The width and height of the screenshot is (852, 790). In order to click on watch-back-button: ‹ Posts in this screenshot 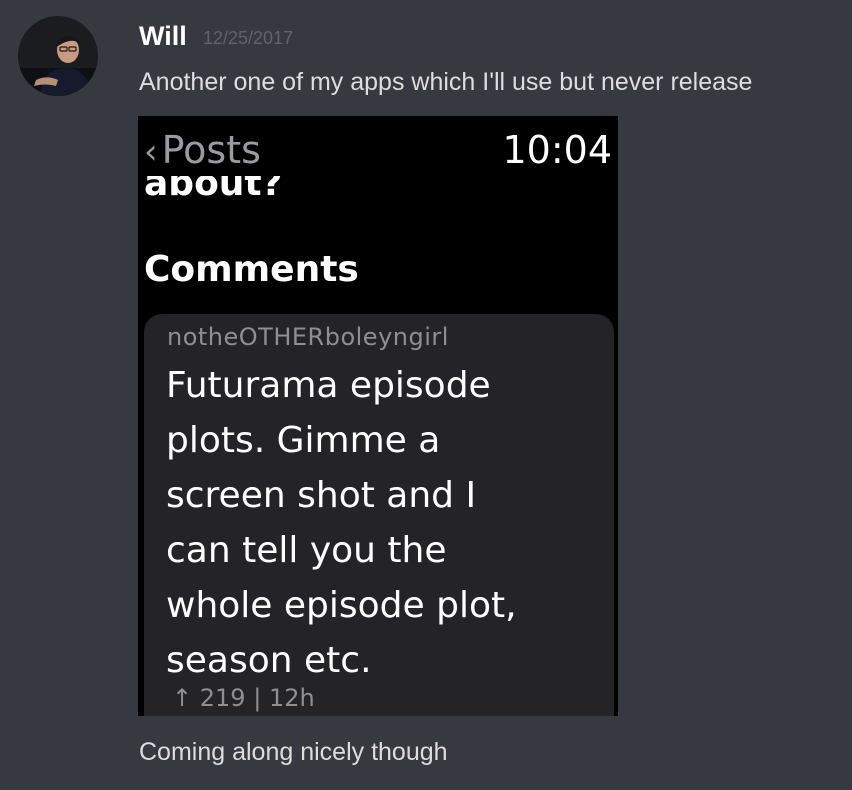, I will do `click(202, 151)`.